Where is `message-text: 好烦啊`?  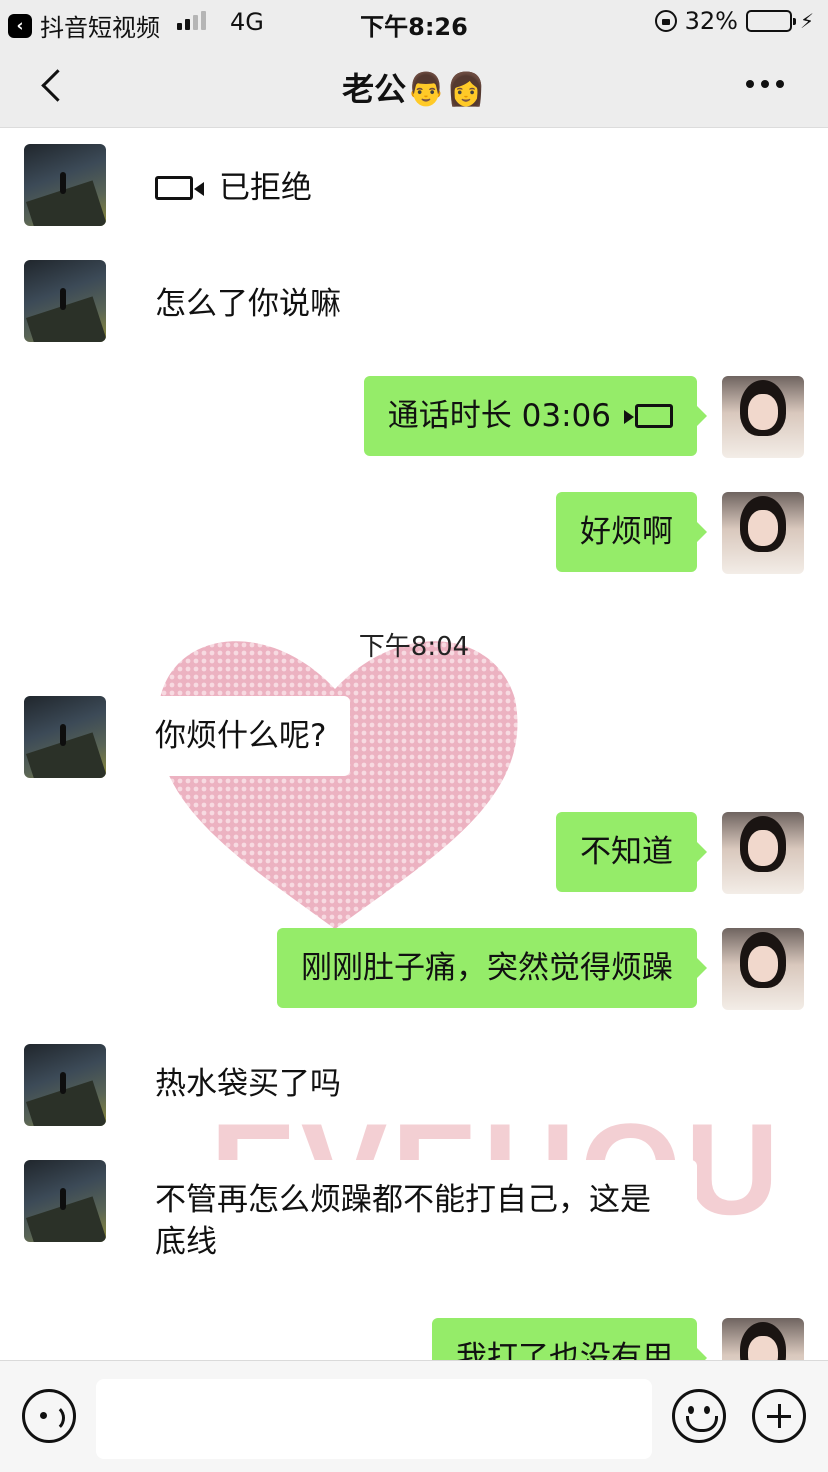 message-text: 好烦啊 is located at coordinates (626, 532).